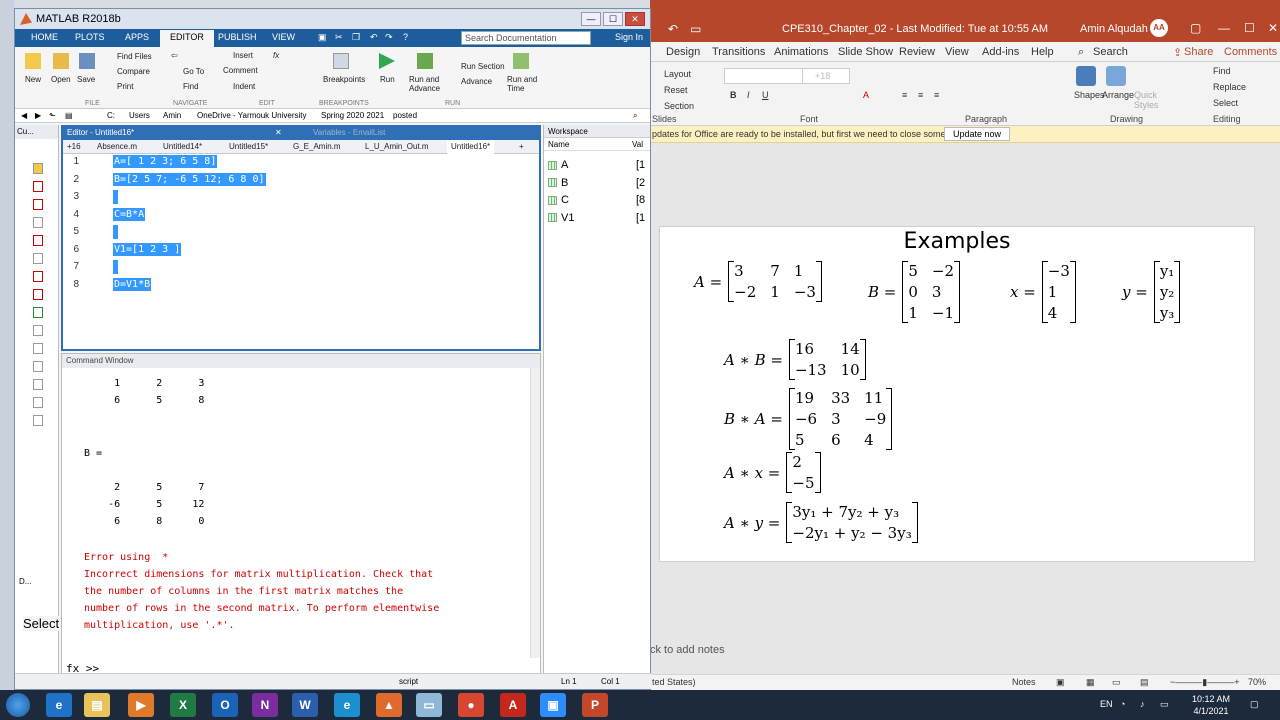 The image size is (1280, 720). Describe the element at coordinates (1254, 704) in the screenshot. I see `notifications-icon: ▢` at that location.